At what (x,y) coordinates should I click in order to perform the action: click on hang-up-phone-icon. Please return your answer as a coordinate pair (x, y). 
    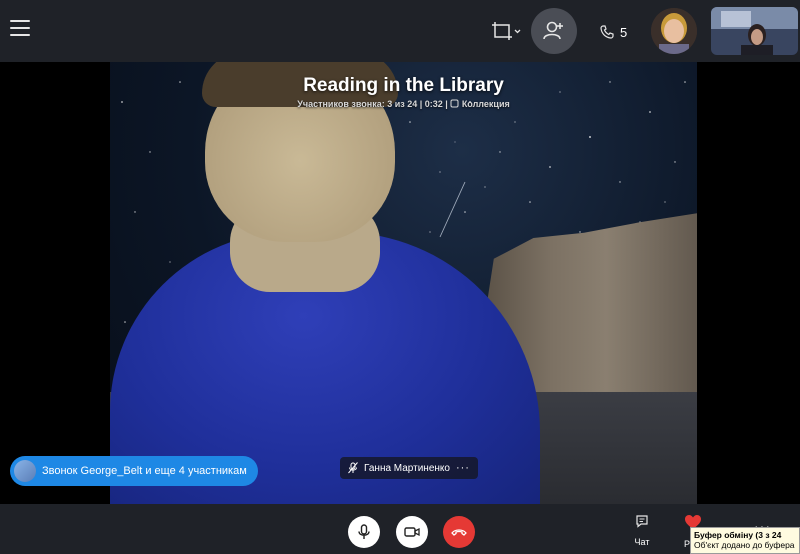
    Looking at the image, I should click on (459, 532).